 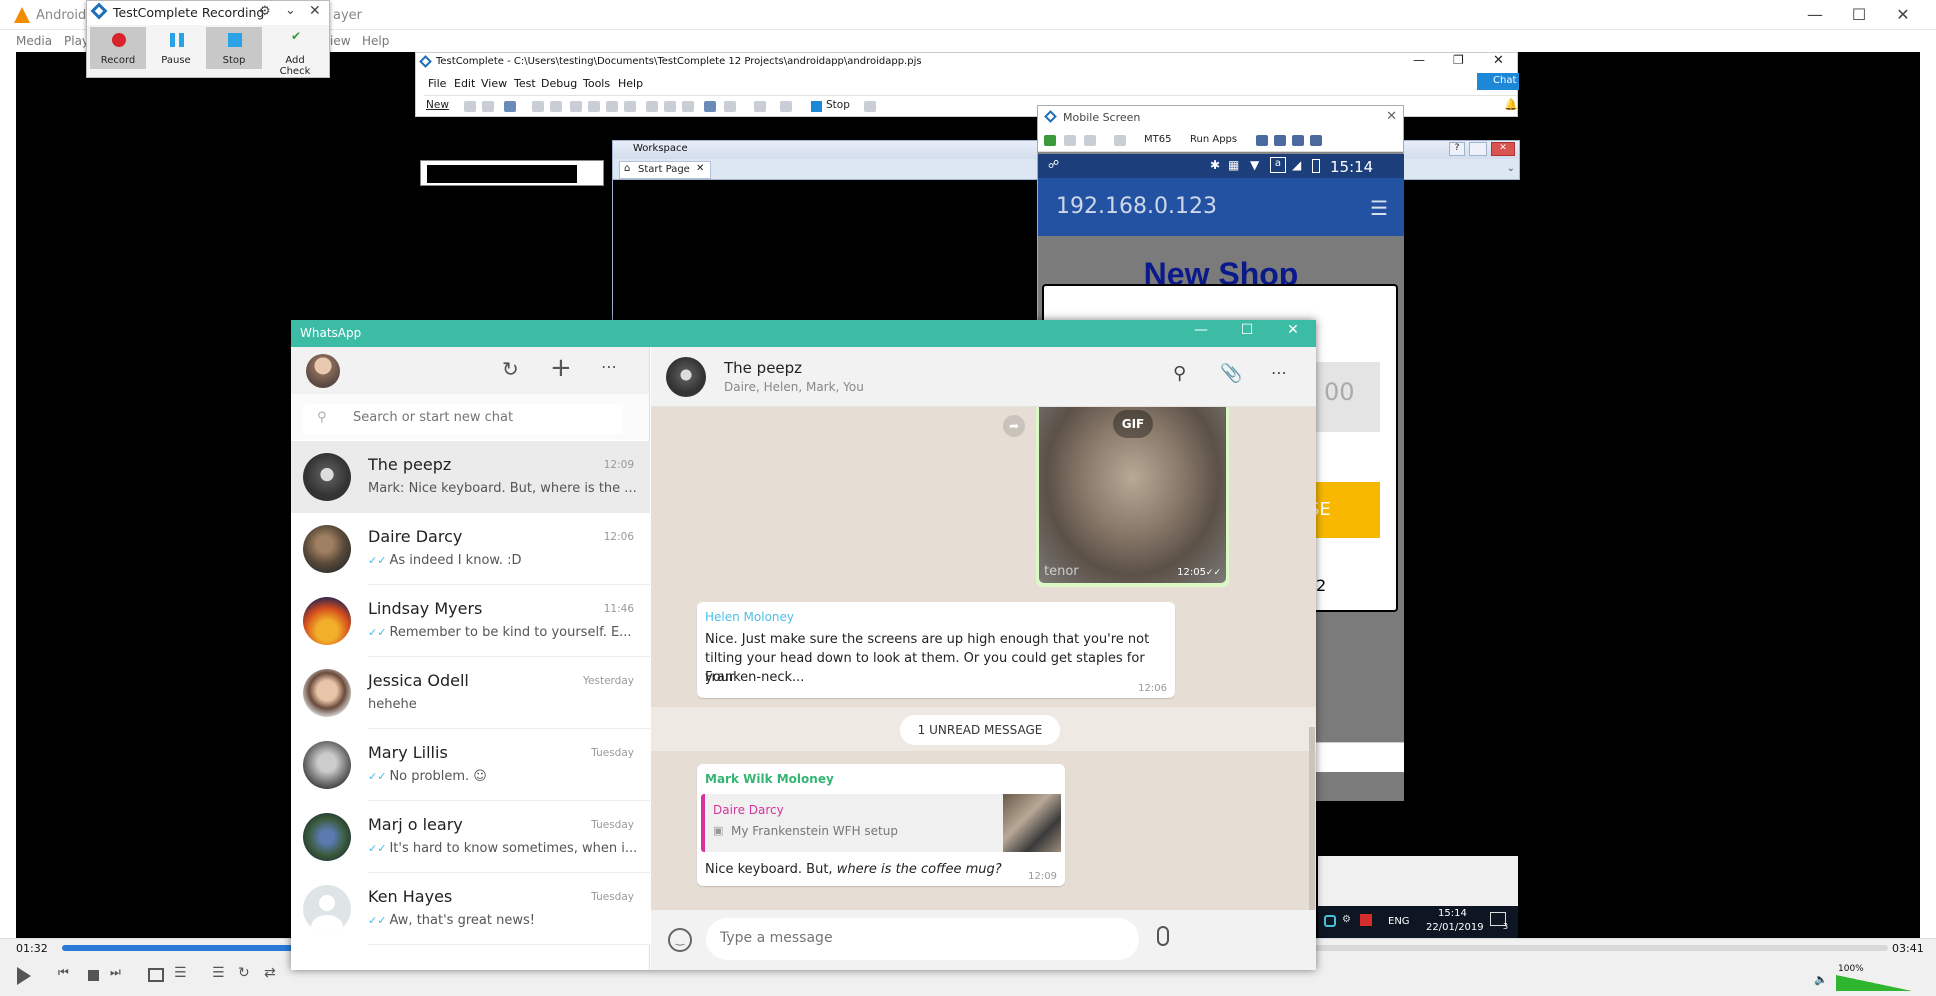 What do you see at coordinates (478, 417) in the screenshot?
I see `search-input` at bounding box center [478, 417].